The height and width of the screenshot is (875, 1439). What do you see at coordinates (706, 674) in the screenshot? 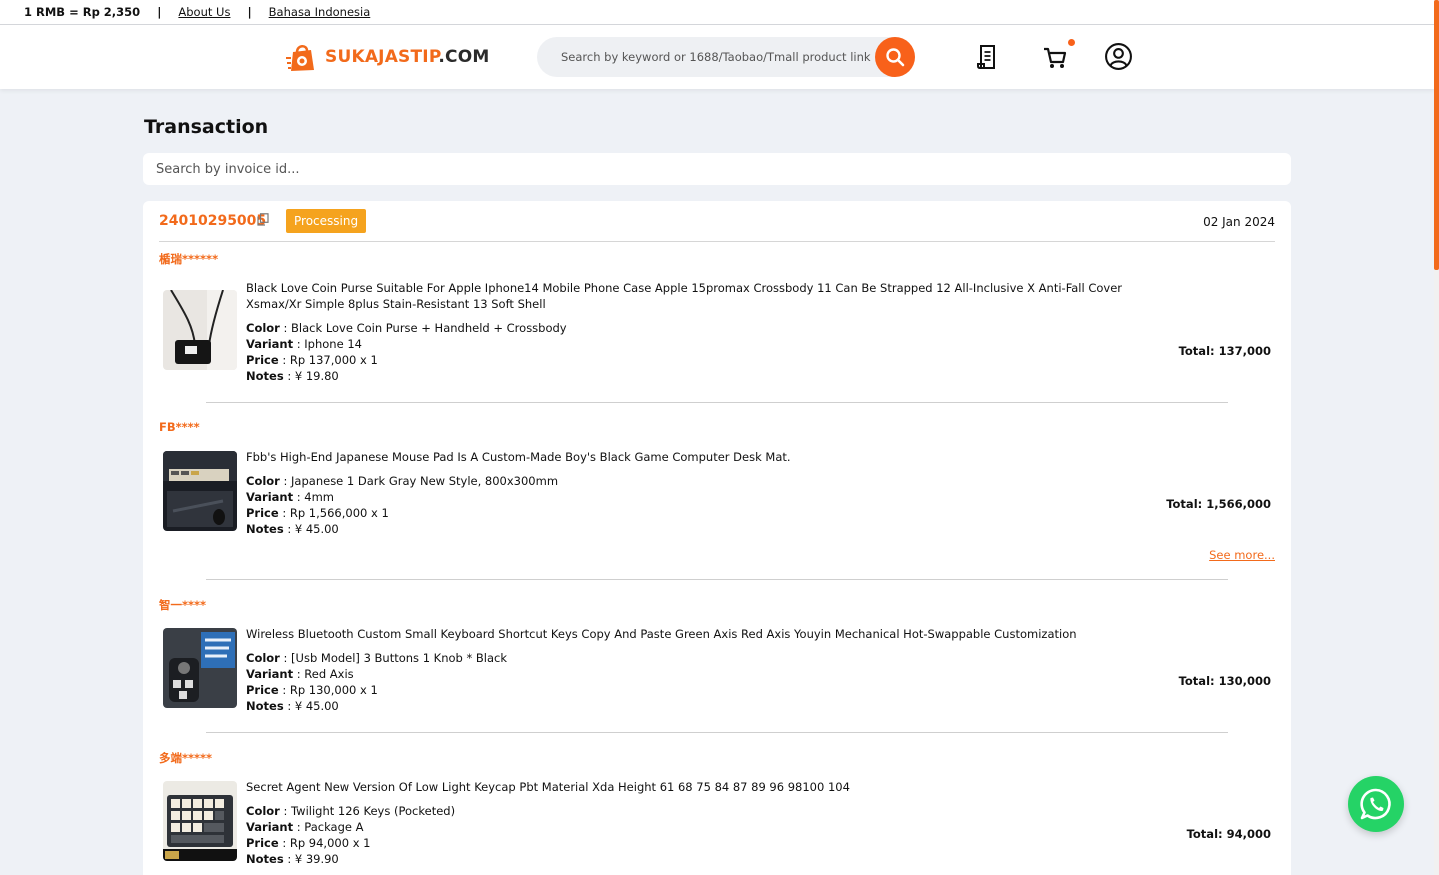
I see `product-variant: Variant : Red Axis` at bounding box center [706, 674].